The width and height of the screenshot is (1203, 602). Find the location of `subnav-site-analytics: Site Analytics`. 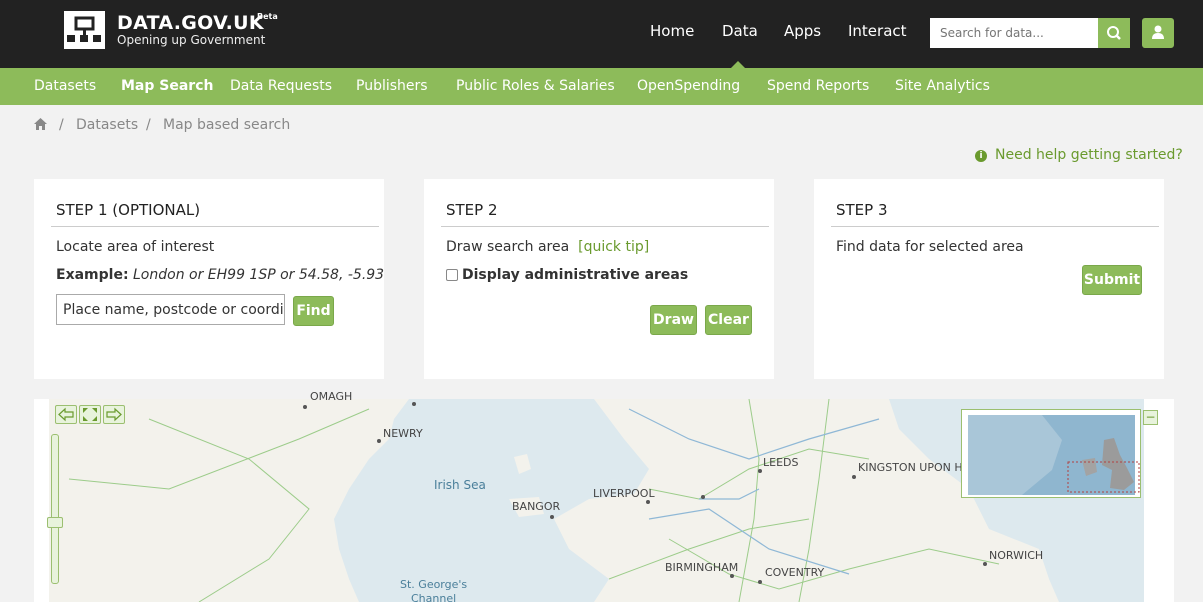

subnav-site-analytics: Site Analytics is located at coordinates (942, 86).